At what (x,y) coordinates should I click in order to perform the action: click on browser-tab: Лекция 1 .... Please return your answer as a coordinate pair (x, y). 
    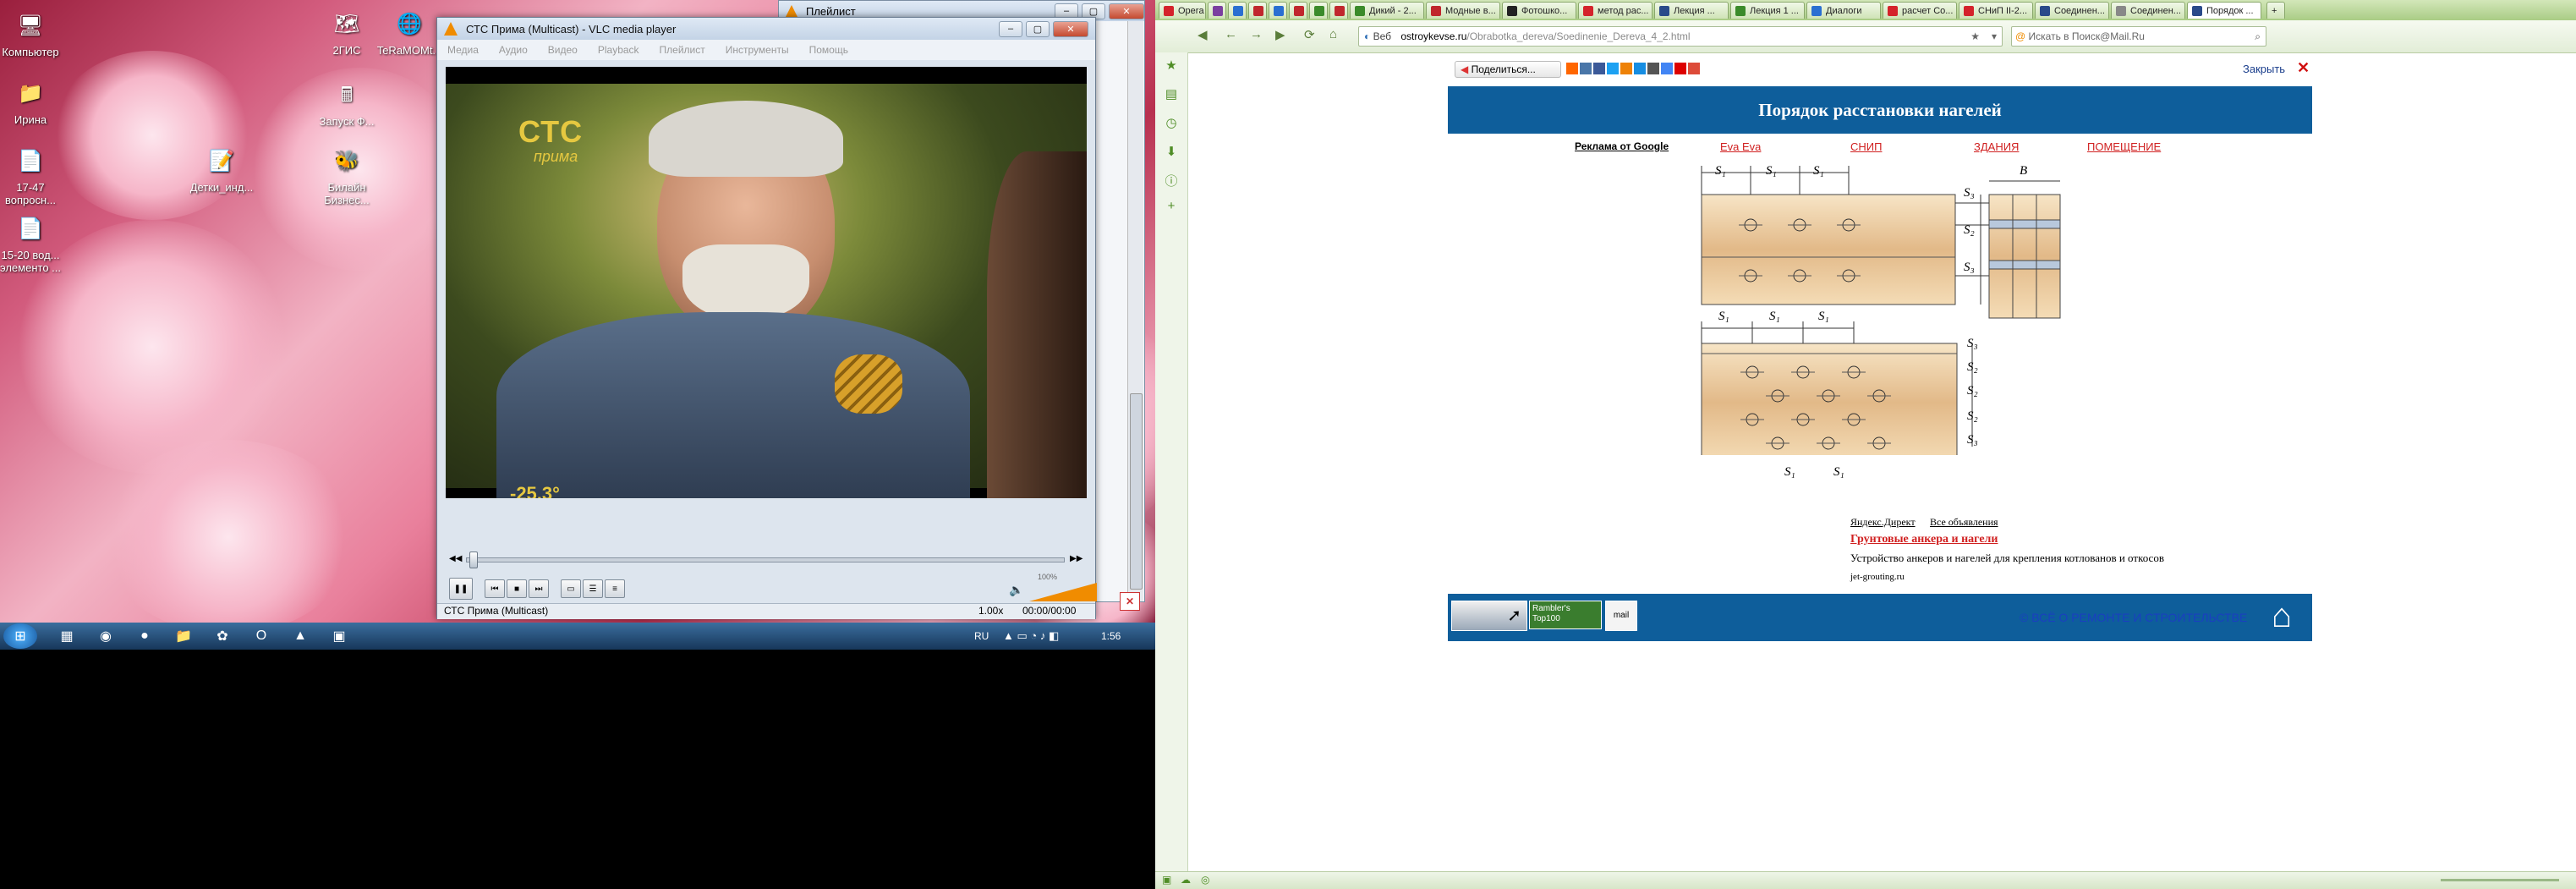
    Looking at the image, I should click on (1767, 10).